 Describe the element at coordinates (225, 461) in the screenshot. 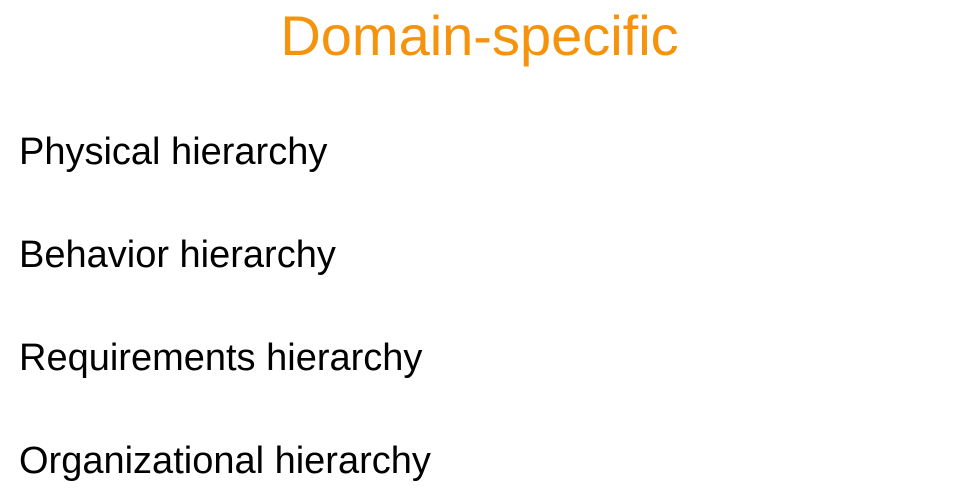

I see `list-item-organizational-hierarchy: Organizational hierarchy` at that location.